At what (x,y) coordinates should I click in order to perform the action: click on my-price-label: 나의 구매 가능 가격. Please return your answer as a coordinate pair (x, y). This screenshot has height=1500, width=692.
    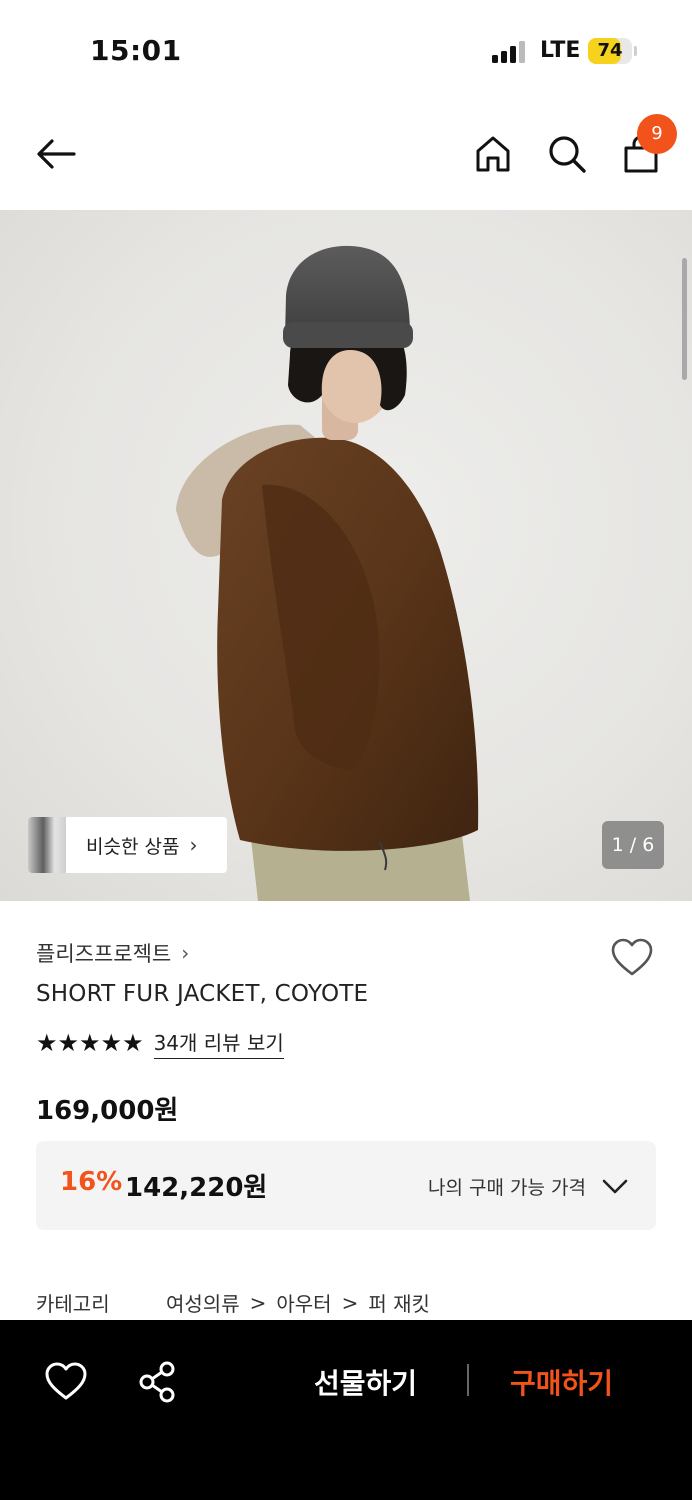
    Looking at the image, I should click on (507, 1188).